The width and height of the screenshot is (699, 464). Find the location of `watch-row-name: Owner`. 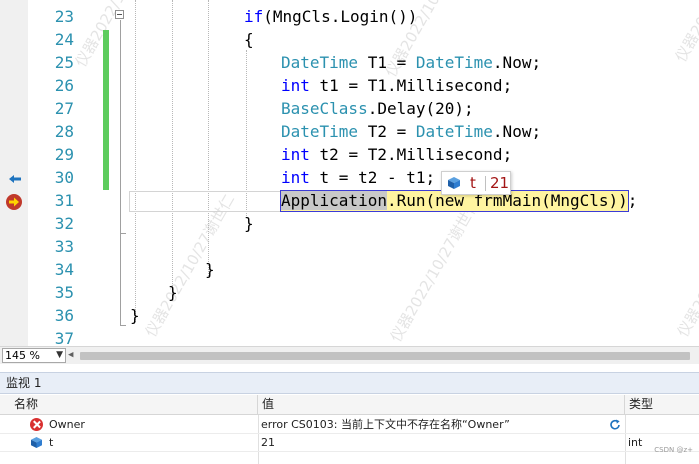

watch-row-name: Owner is located at coordinates (151, 425).